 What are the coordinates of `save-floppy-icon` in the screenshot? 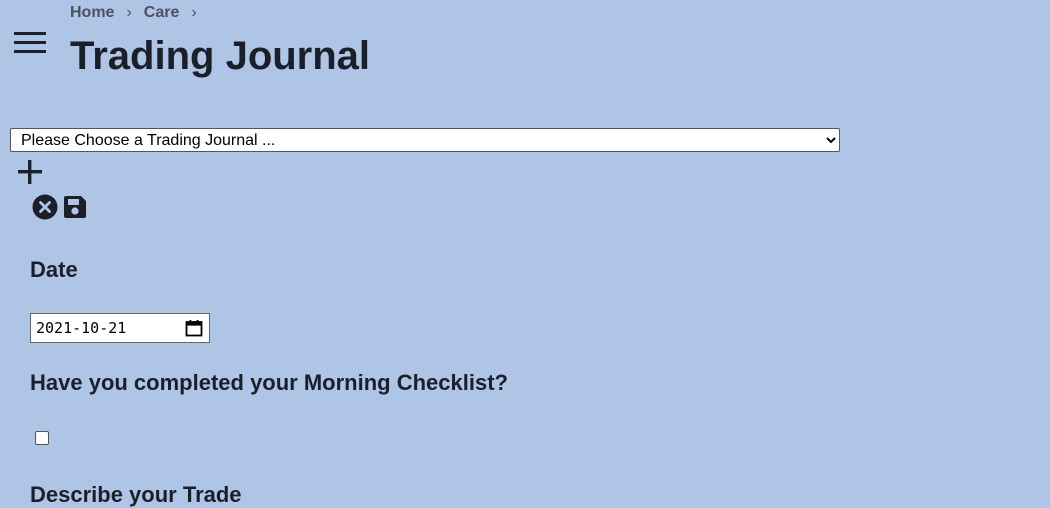 It's located at (75, 207).